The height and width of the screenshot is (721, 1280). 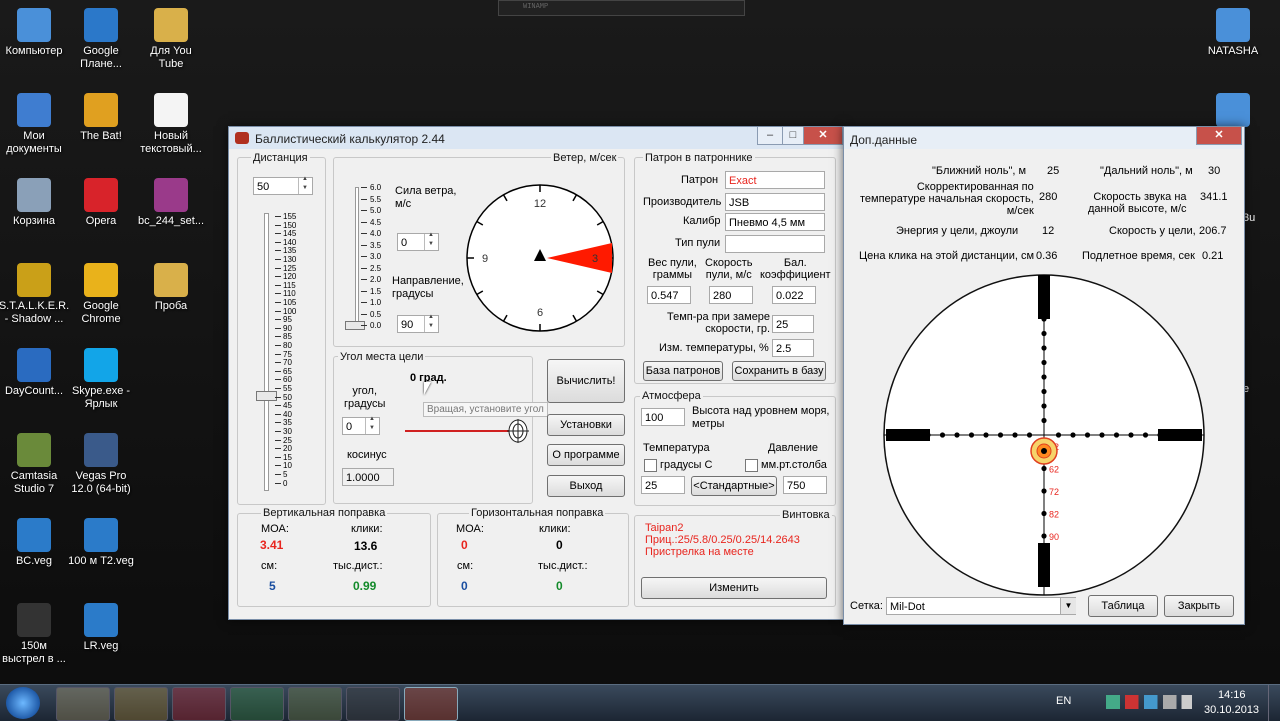 I want to click on distance-spinner, so click(x=305, y=185).